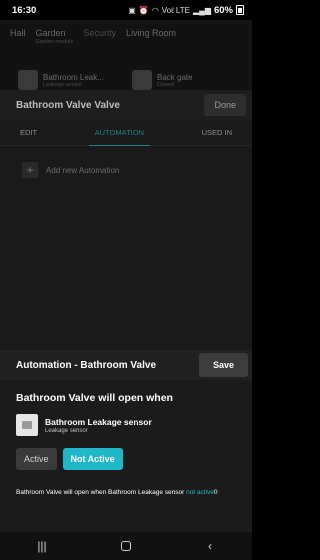 This screenshot has height=560, width=320. What do you see at coordinates (126, 10) in the screenshot?
I see `status-bar: 16:30 ▣ ⏰ ◠ Voℓ LTE ▂▄▆ 60%` at bounding box center [126, 10].